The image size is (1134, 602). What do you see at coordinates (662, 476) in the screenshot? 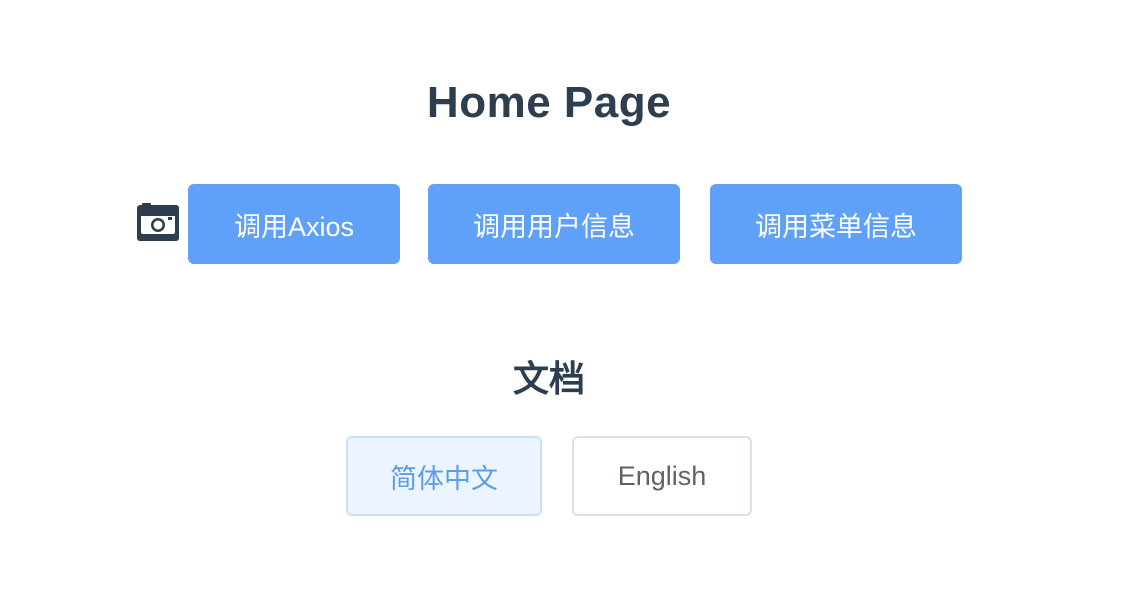
I see `language-en-button: English` at bounding box center [662, 476].